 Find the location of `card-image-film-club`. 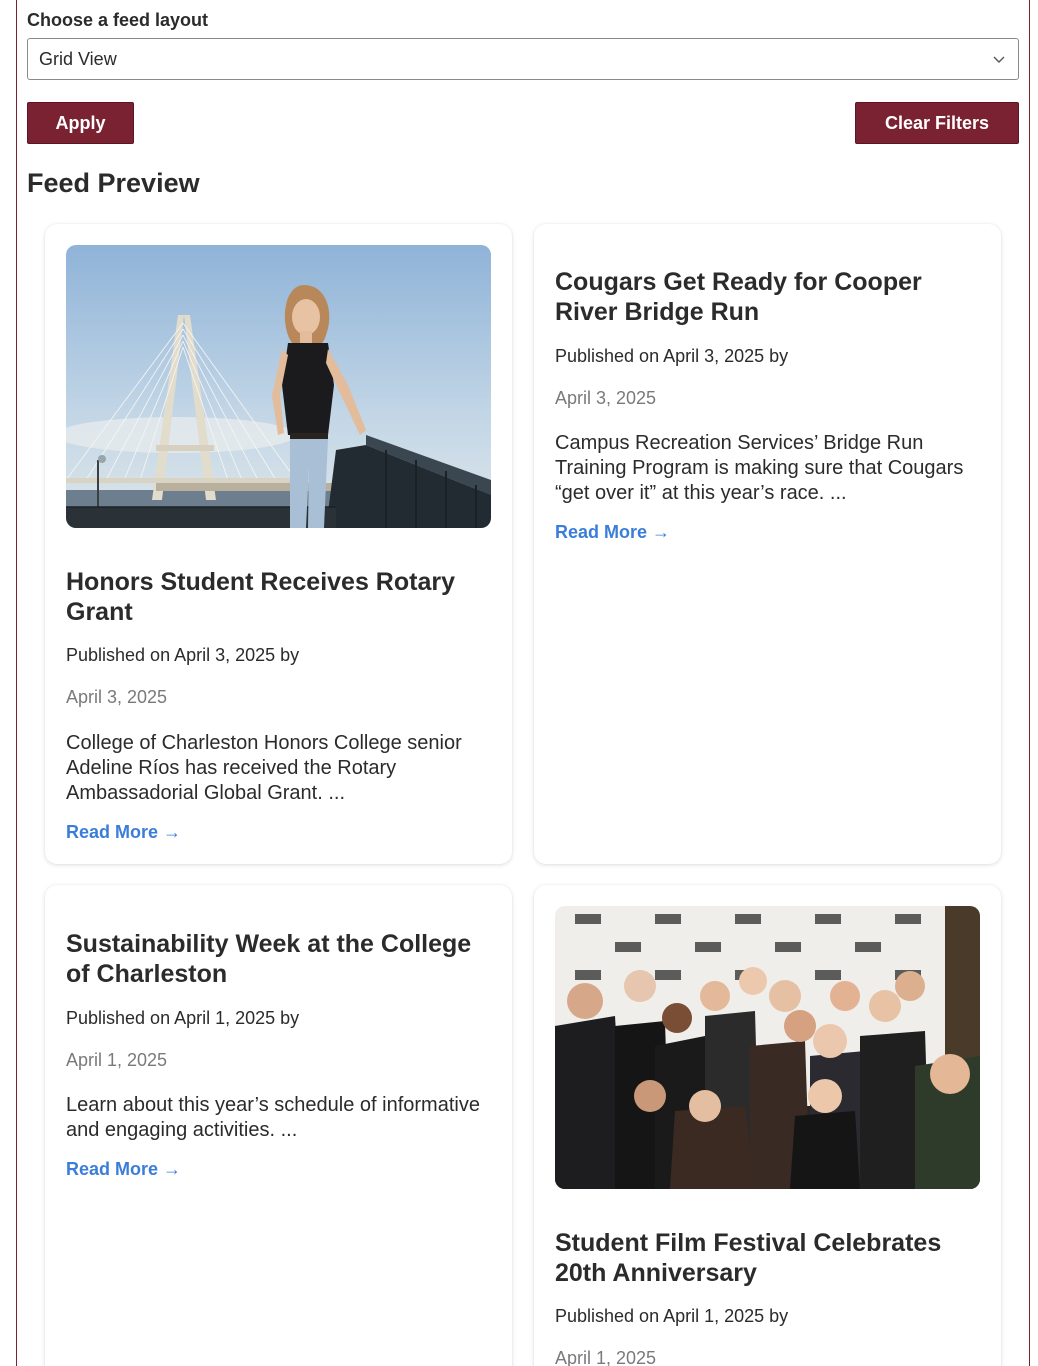

card-image-film-club is located at coordinates (767, 1047).